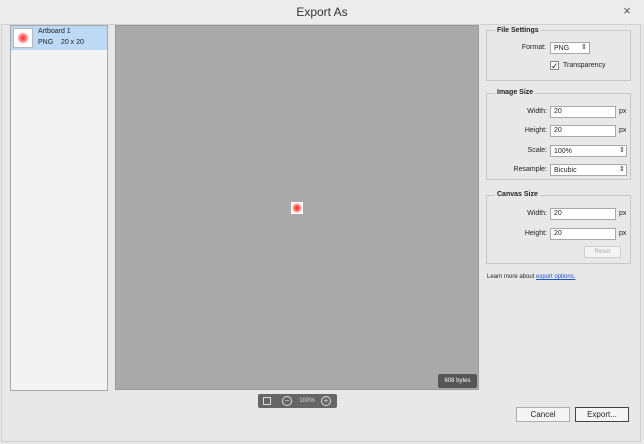 This screenshot has width=644, height=444. I want to click on zoom-out-icon: −, so click(287, 401).